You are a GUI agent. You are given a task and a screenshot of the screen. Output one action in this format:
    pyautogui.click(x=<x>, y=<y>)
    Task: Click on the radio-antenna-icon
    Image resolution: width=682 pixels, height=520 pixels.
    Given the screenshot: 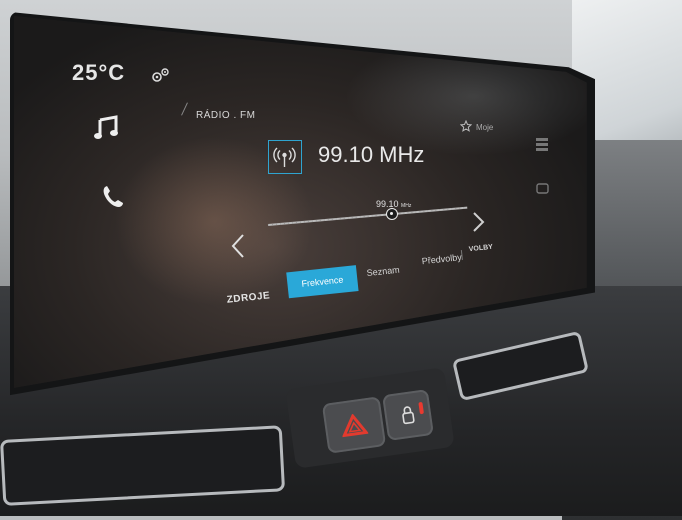 What is the action you would take?
    pyautogui.click(x=284, y=157)
    